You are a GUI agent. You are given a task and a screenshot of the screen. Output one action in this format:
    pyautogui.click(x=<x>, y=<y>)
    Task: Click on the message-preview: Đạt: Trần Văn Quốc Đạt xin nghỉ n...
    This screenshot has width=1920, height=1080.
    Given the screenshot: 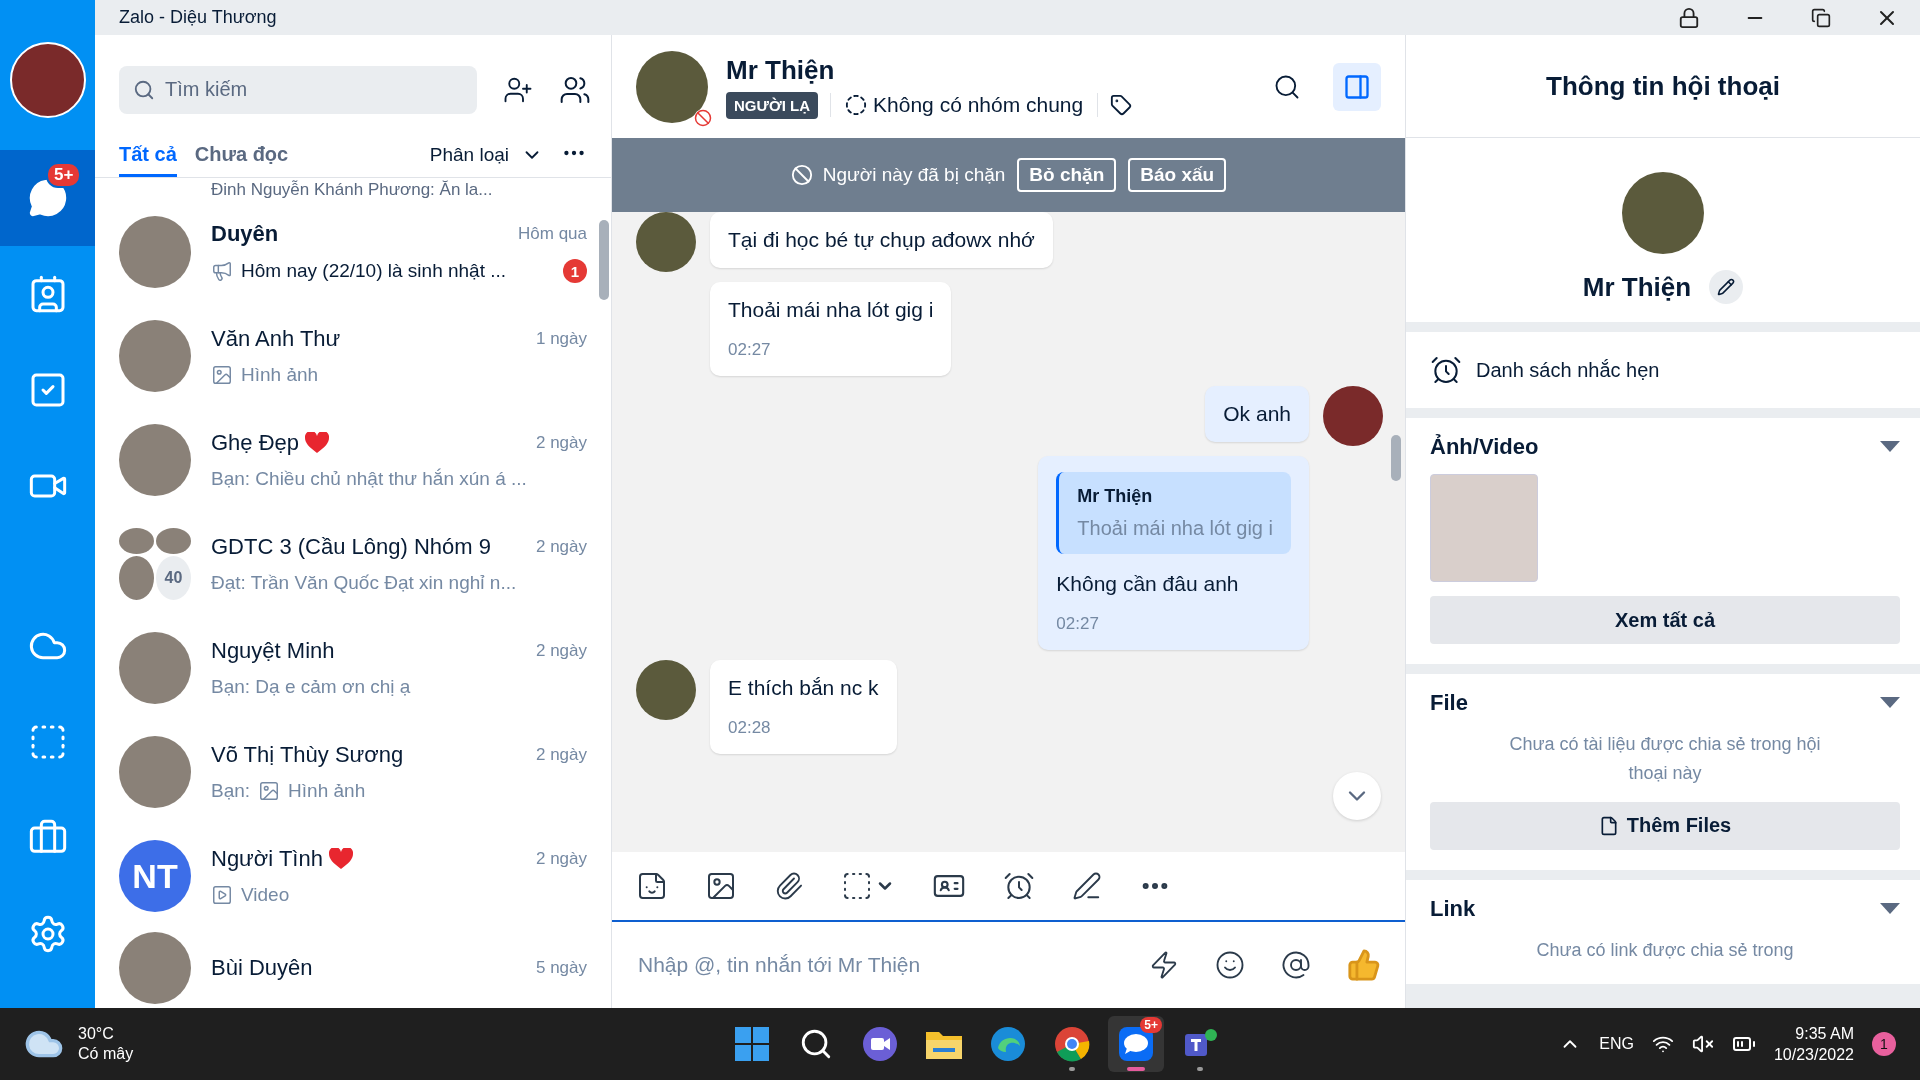 What is the action you would take?
    pyautogui.click(x=364, y=583)
    